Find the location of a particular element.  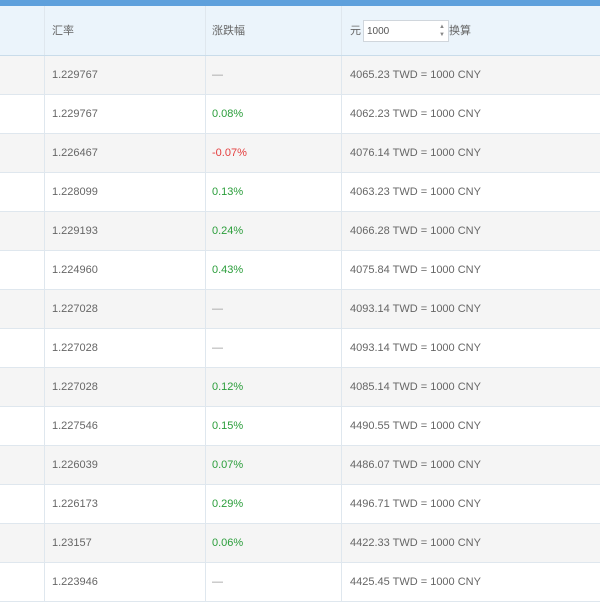

change-cell: 0.24% is located at coordinates (228, 231).